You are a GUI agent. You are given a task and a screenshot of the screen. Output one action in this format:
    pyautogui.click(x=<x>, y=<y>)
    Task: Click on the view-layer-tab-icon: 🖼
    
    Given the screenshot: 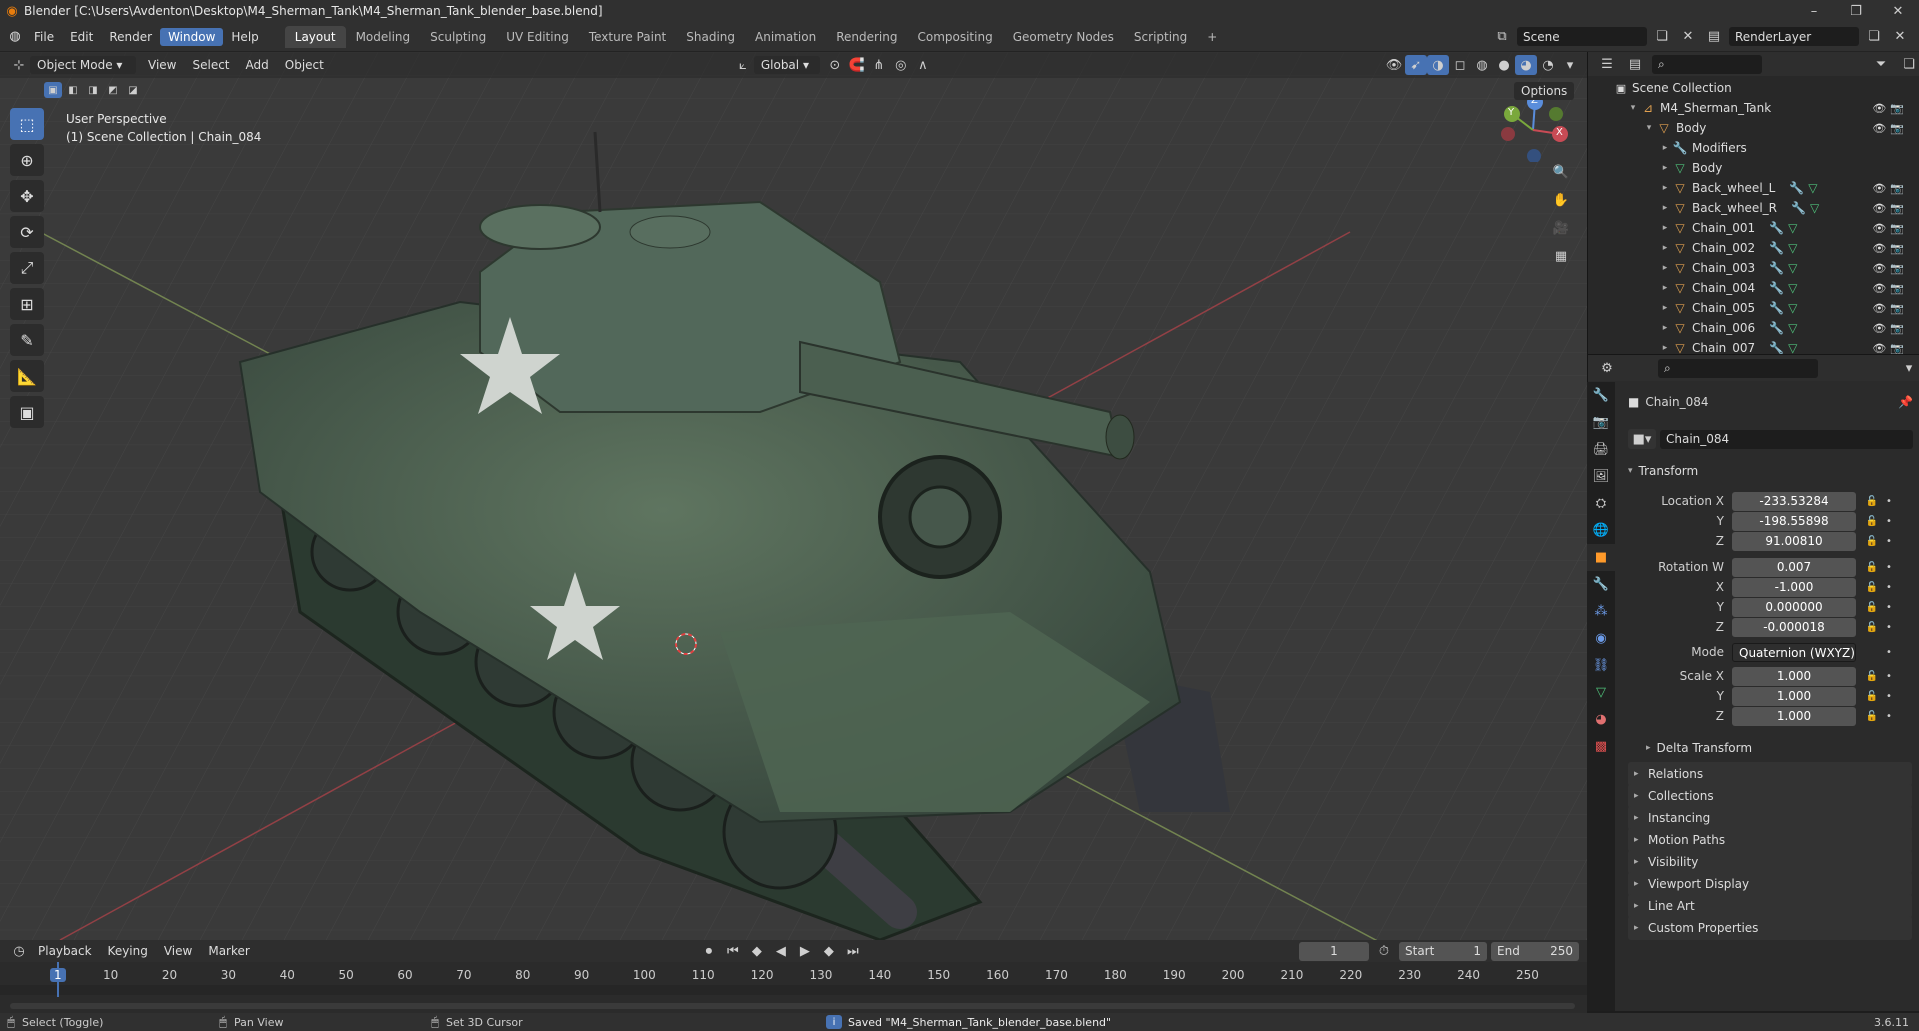 What is the action you would take?
    pyautogui.click(x=1601, y=476)
    